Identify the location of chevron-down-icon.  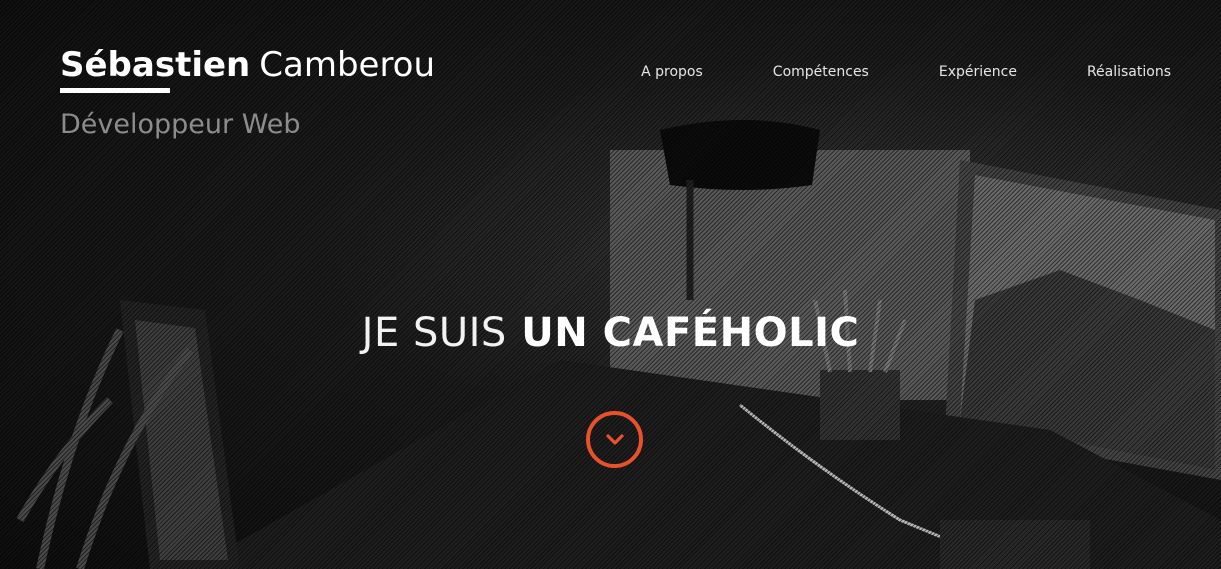
(614, 439).